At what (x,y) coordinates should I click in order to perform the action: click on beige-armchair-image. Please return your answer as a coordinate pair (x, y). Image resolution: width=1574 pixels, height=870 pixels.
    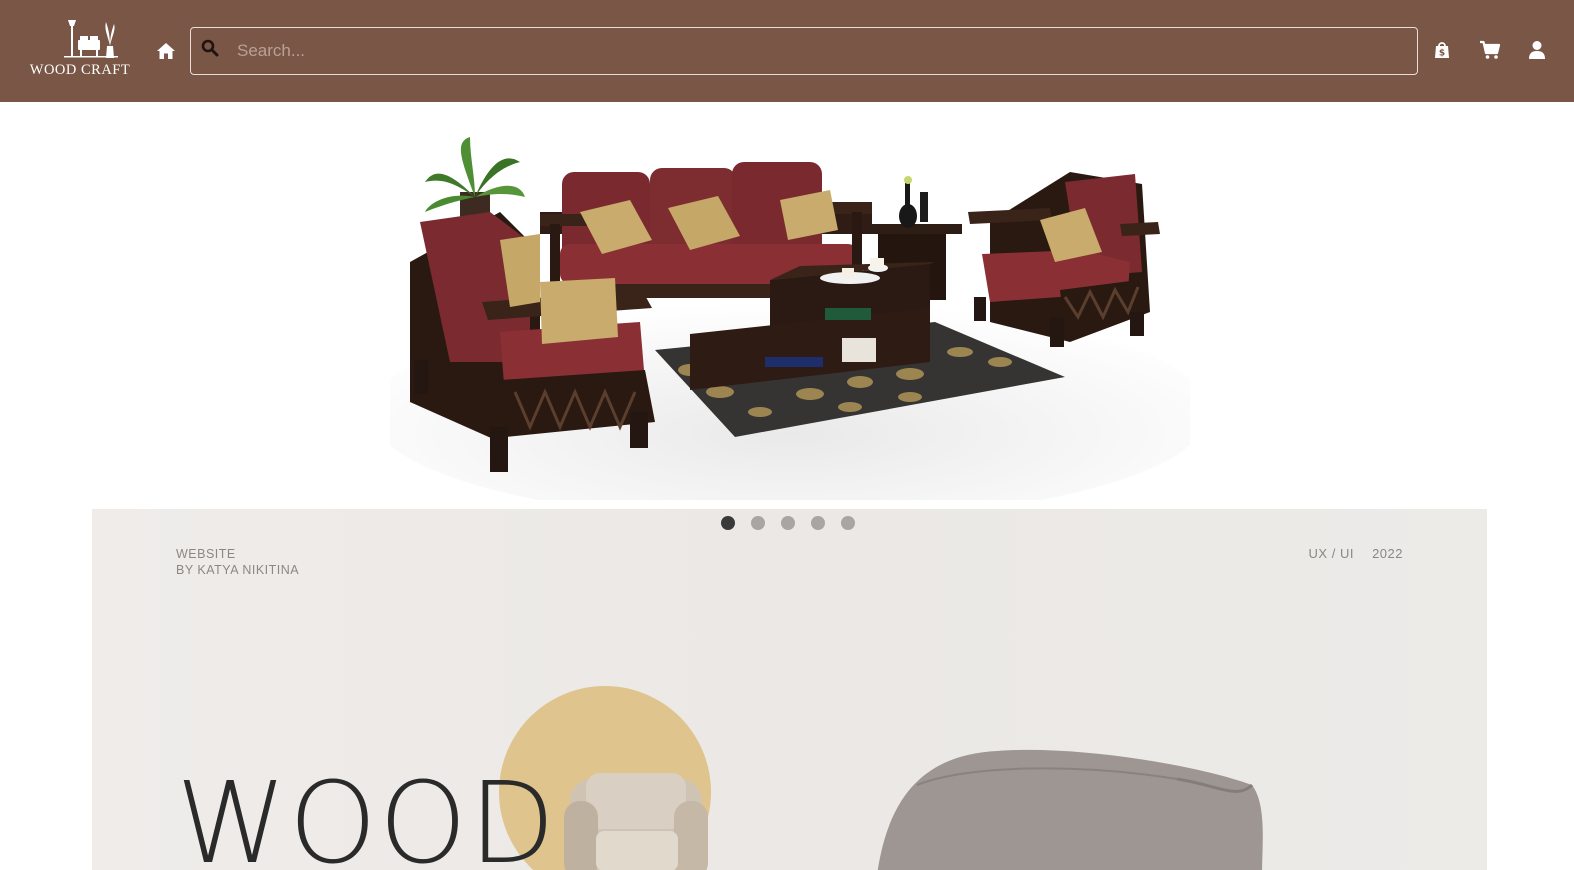
    Looking at the image, I should click on (636, 821).